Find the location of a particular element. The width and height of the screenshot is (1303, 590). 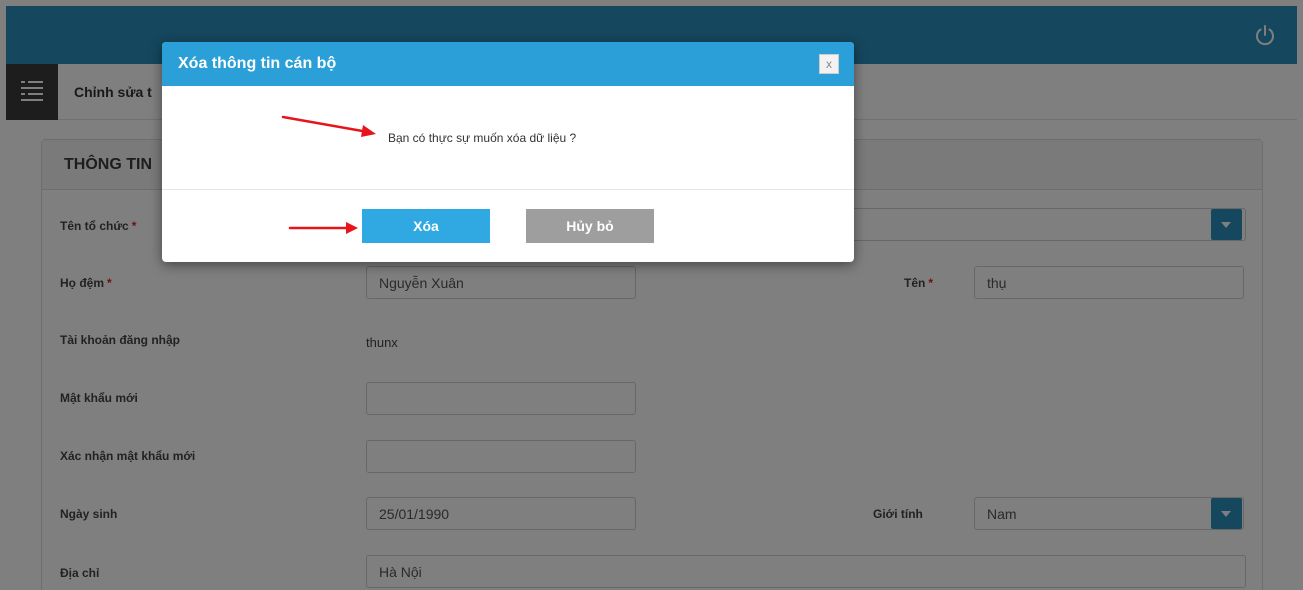

delete-button: Xóa is located at coordinates (426, 226).